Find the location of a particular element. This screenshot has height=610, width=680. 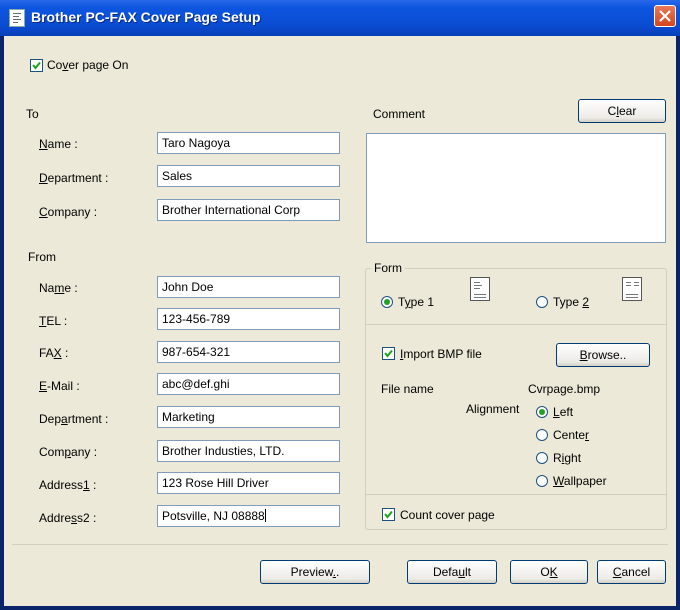

window-title: Brother PC-FAX Cover Page Setup is located at coordinates (146, 17).